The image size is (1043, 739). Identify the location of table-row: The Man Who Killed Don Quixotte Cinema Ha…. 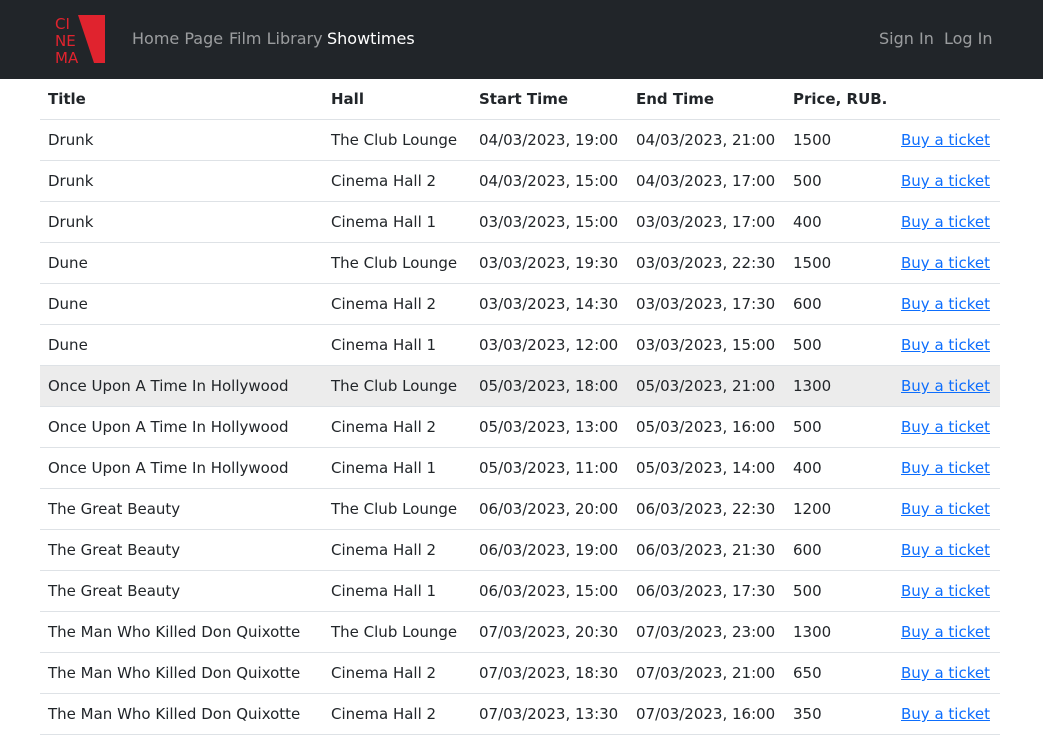
(520, 673).